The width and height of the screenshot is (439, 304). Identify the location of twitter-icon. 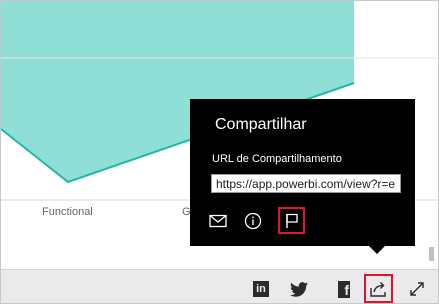
(299, 289).